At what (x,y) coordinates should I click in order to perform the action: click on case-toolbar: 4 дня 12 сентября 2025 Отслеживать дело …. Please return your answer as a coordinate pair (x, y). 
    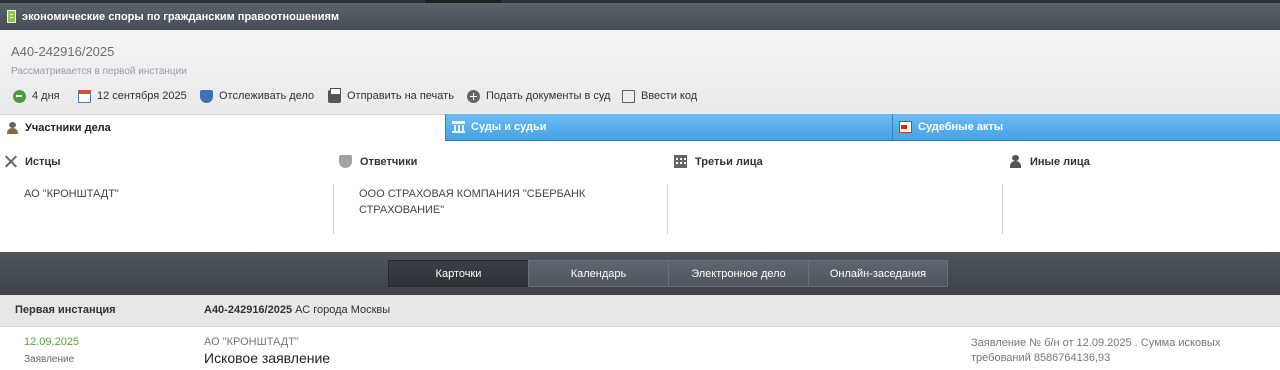
    Looking at the image, I should click on (640, 95).